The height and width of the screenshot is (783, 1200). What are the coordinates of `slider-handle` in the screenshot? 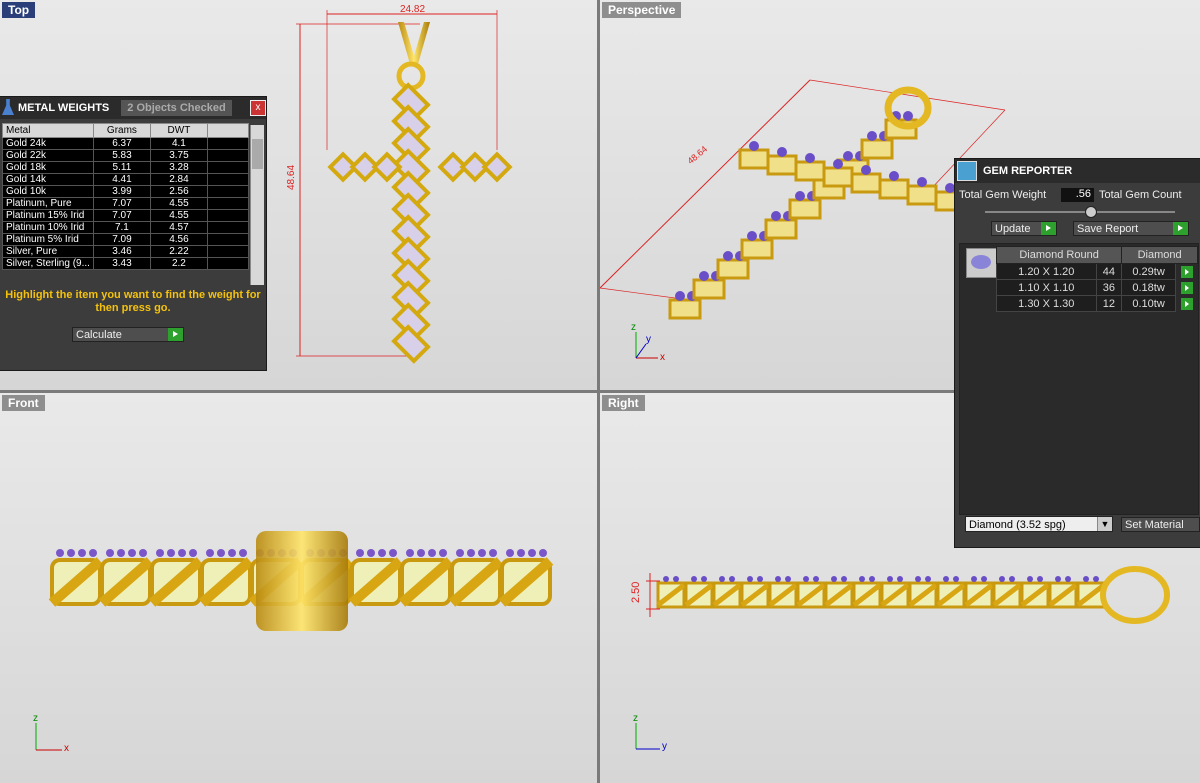 It's located at (1091, 212).